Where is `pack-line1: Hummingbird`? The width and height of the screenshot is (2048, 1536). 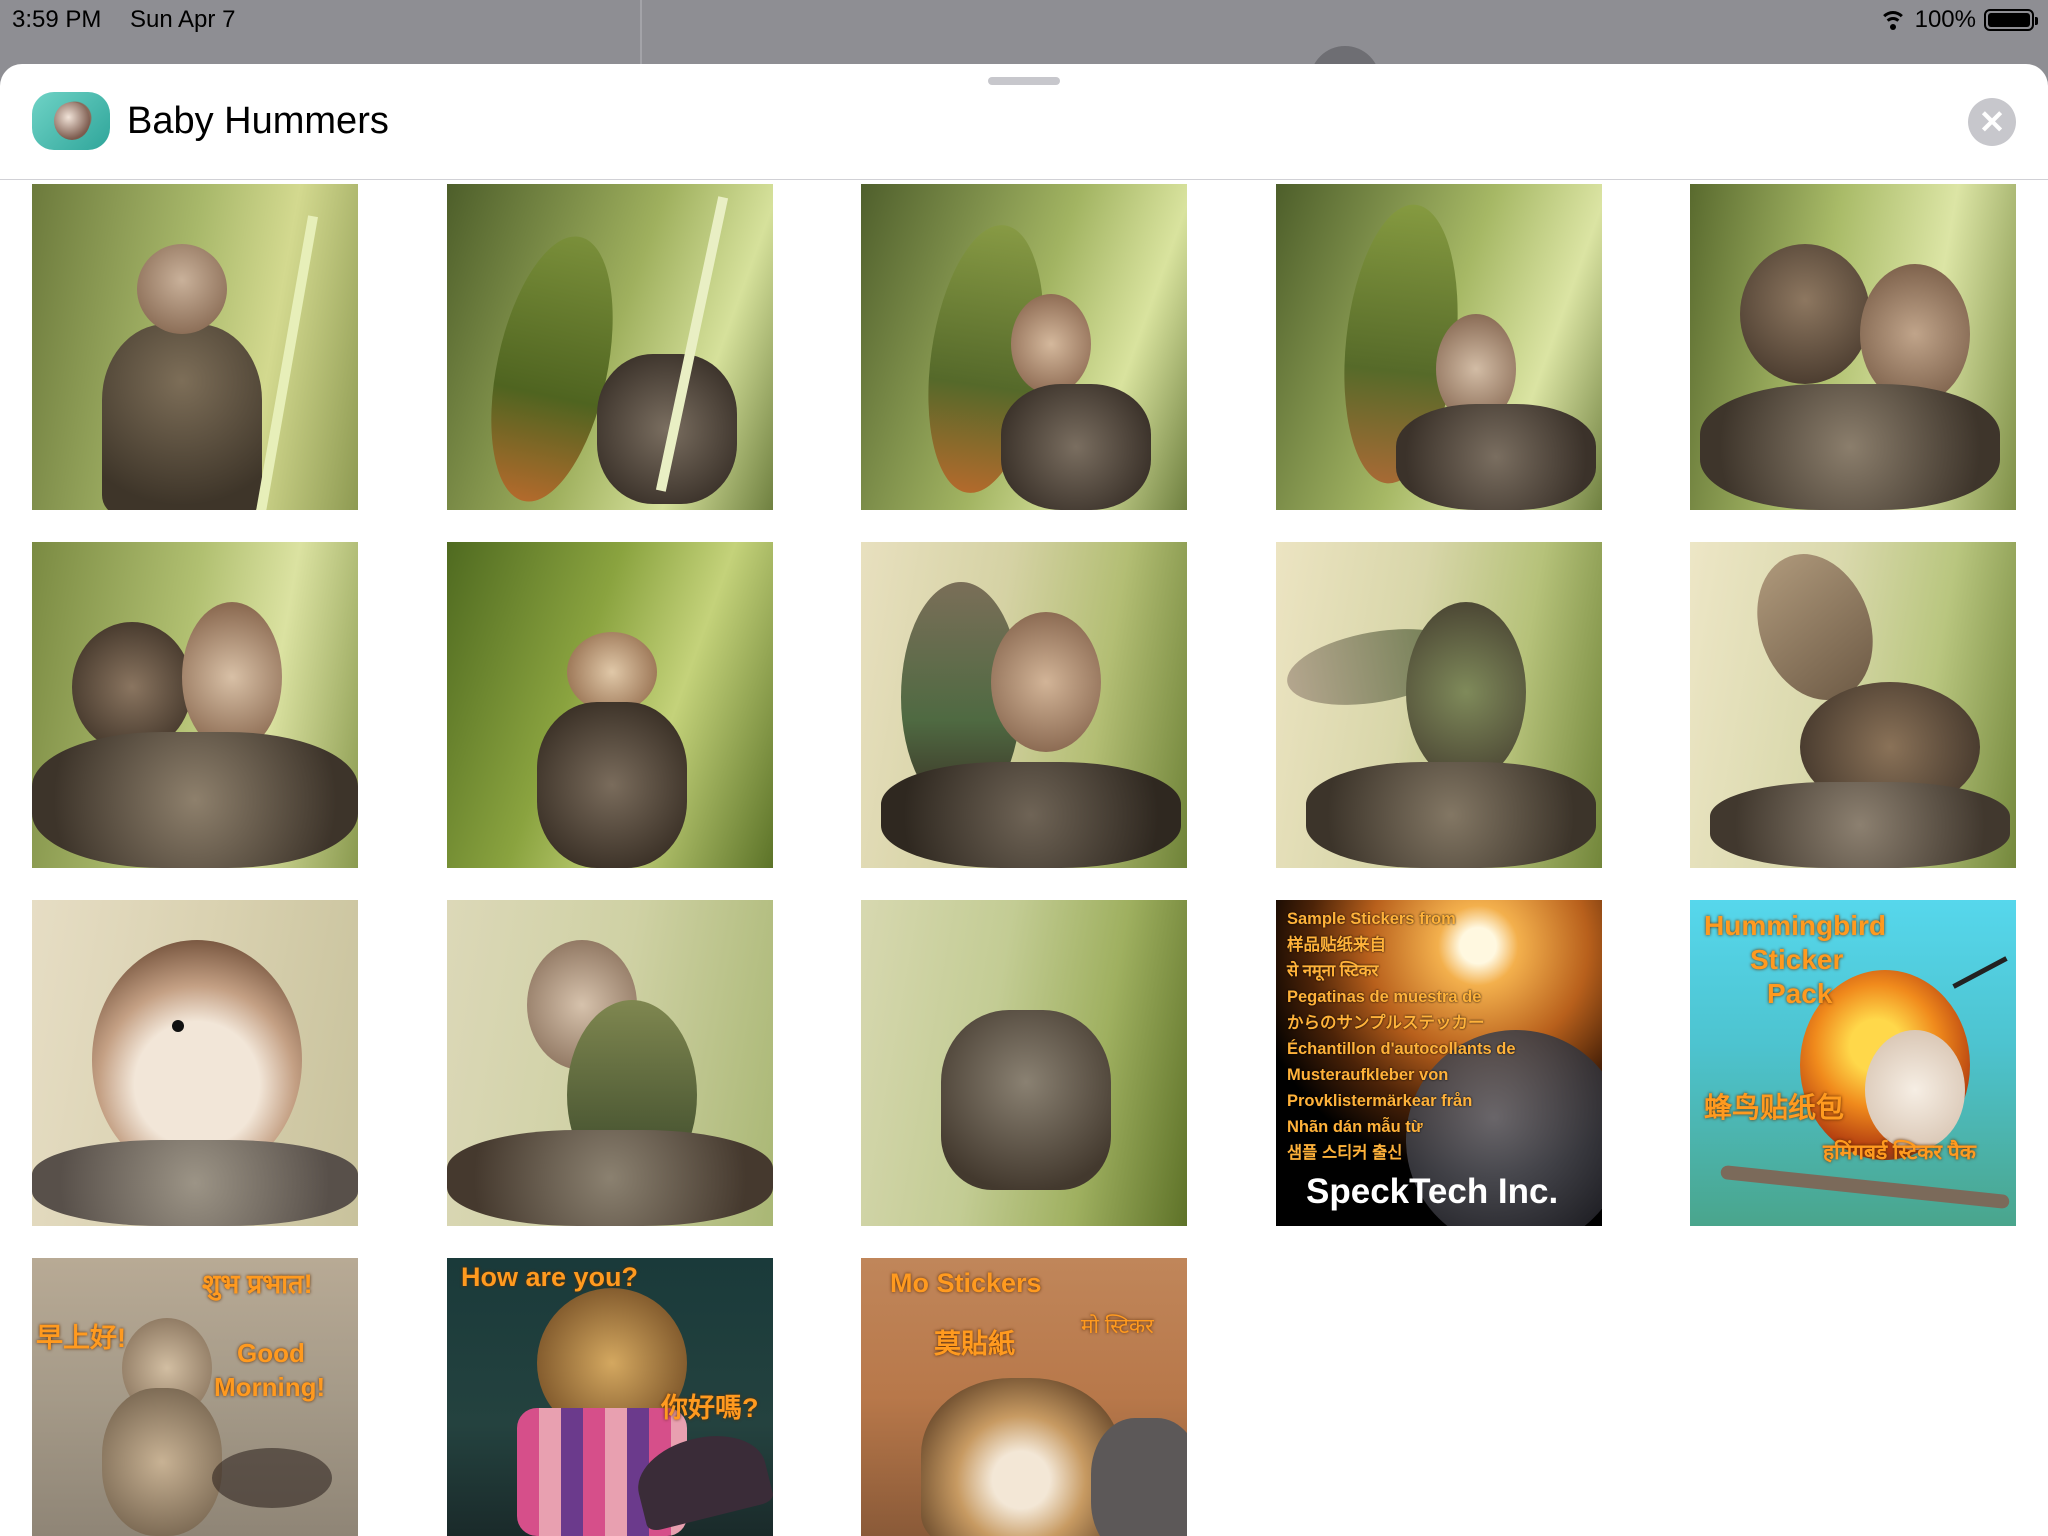 pack-line1: Hummingbird is located at coordinates (1795, 925).